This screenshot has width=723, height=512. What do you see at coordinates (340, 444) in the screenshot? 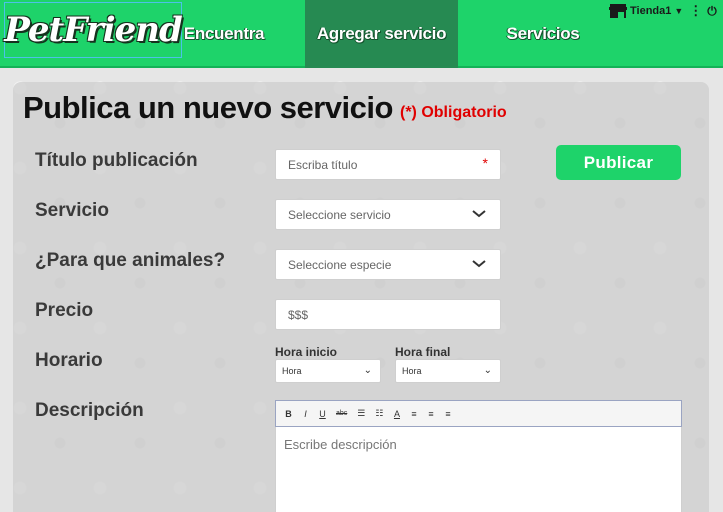
I see `descripcion-placeholder: Escribe descripción` at bounding box center [340, 444].